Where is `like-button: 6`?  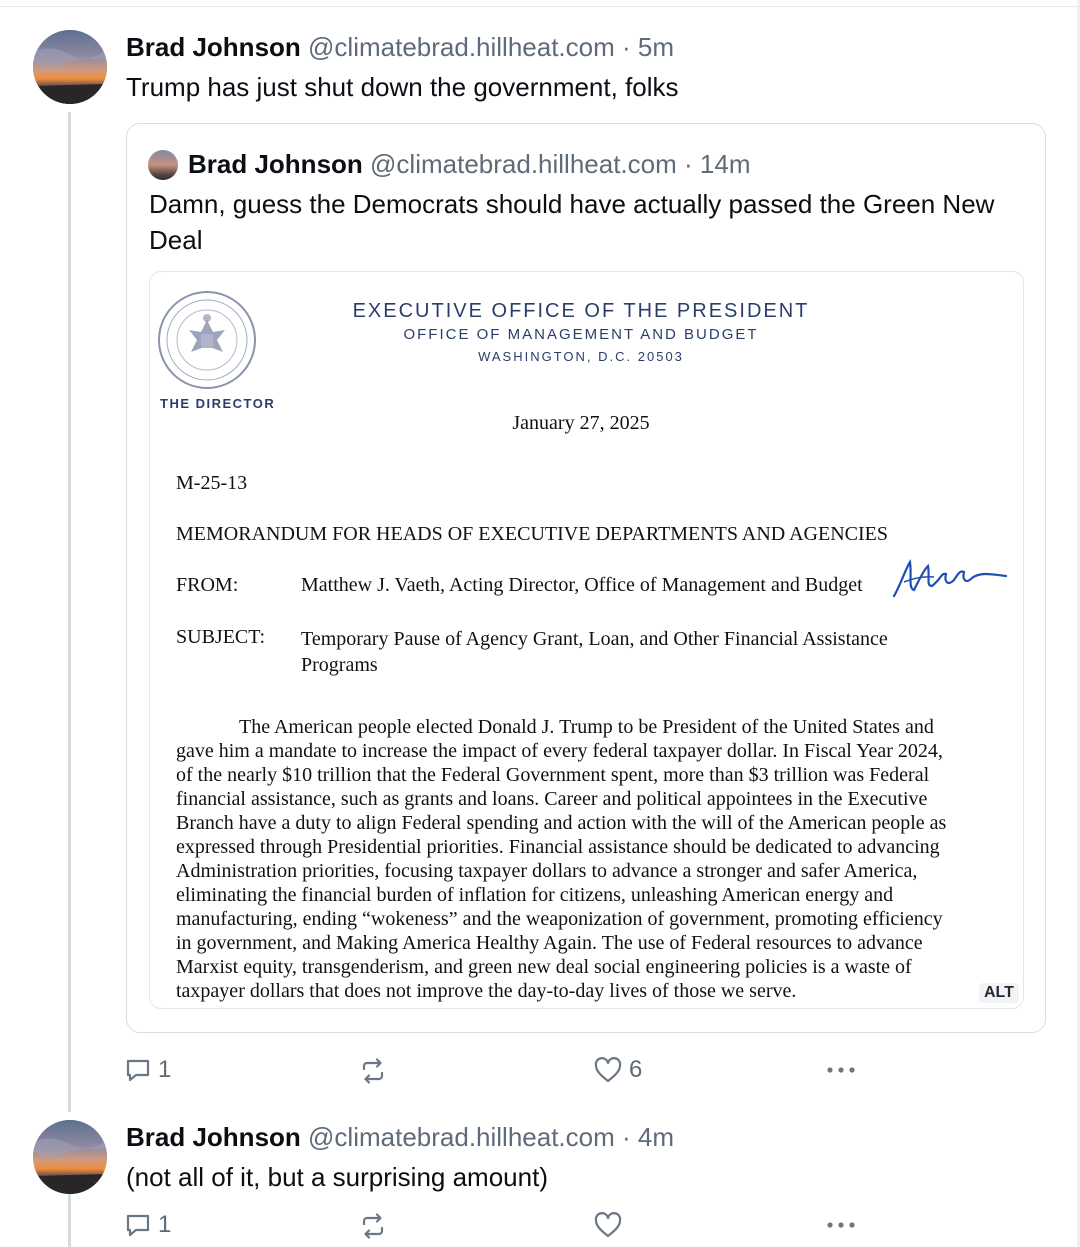 like-button: 6 is located at coordinates (617, 1070).